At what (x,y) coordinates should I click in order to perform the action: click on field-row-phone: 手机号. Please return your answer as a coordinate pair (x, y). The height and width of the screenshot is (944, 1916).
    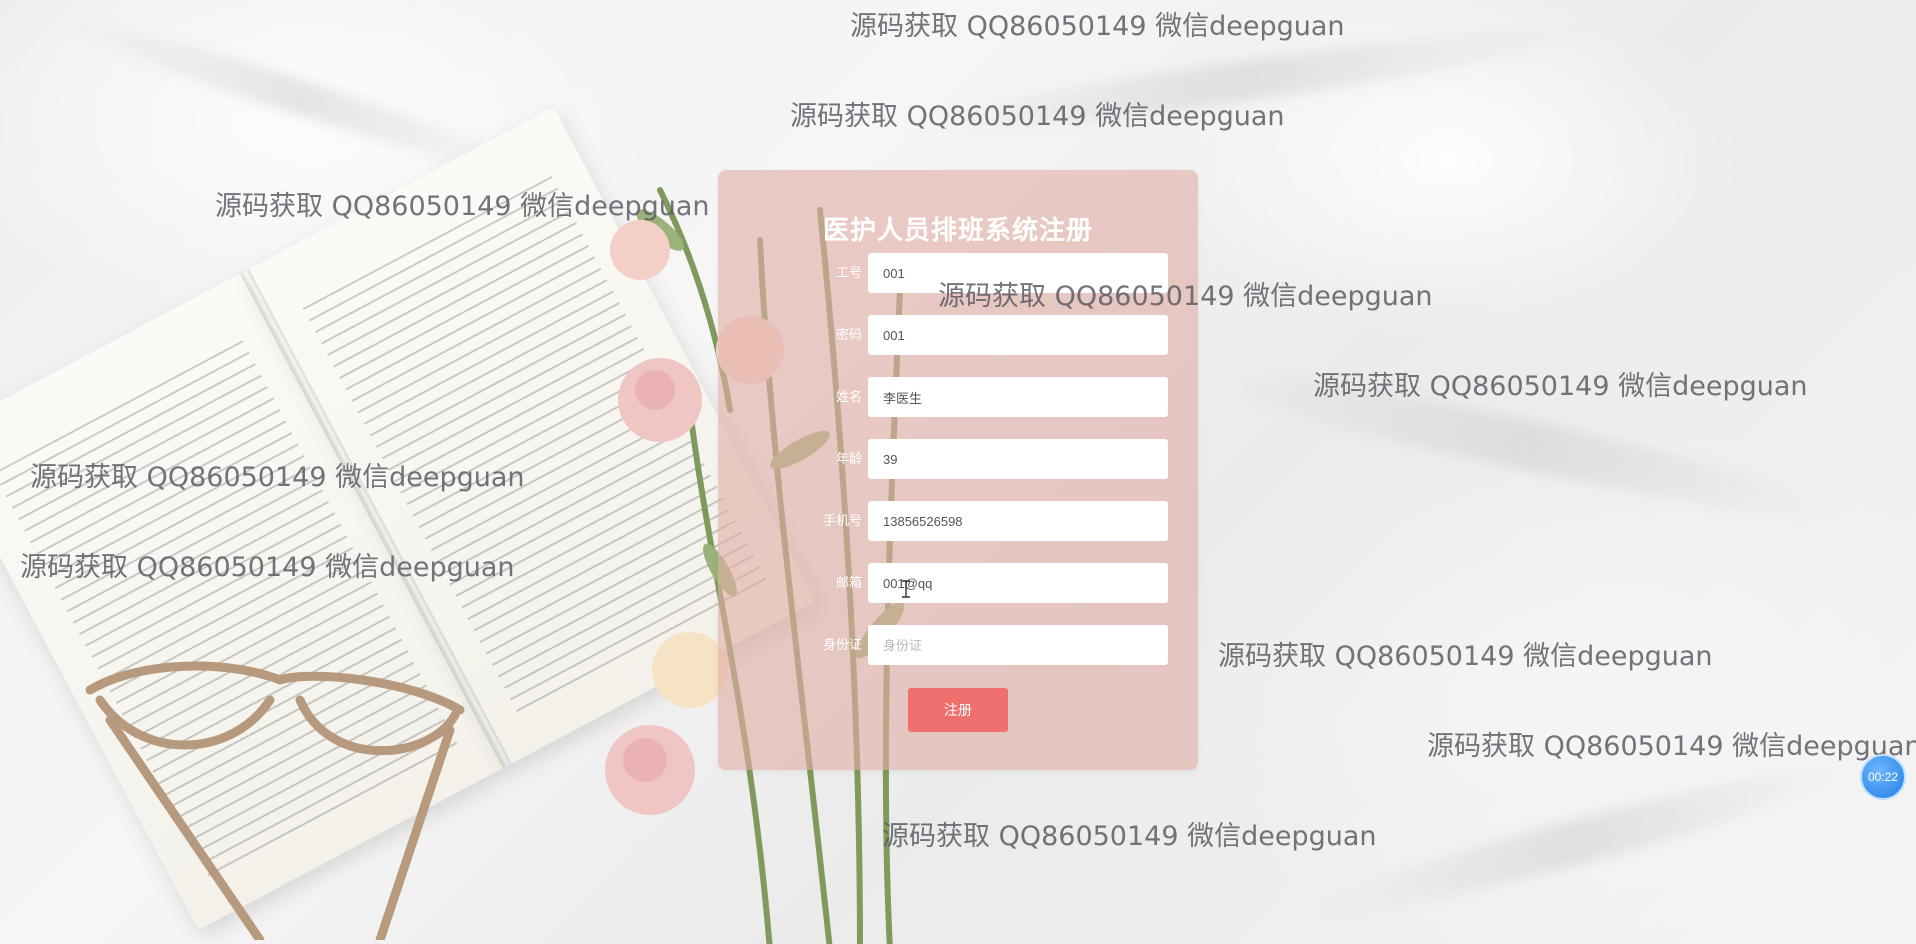
    Looking at the image, I should click on (958, 521).